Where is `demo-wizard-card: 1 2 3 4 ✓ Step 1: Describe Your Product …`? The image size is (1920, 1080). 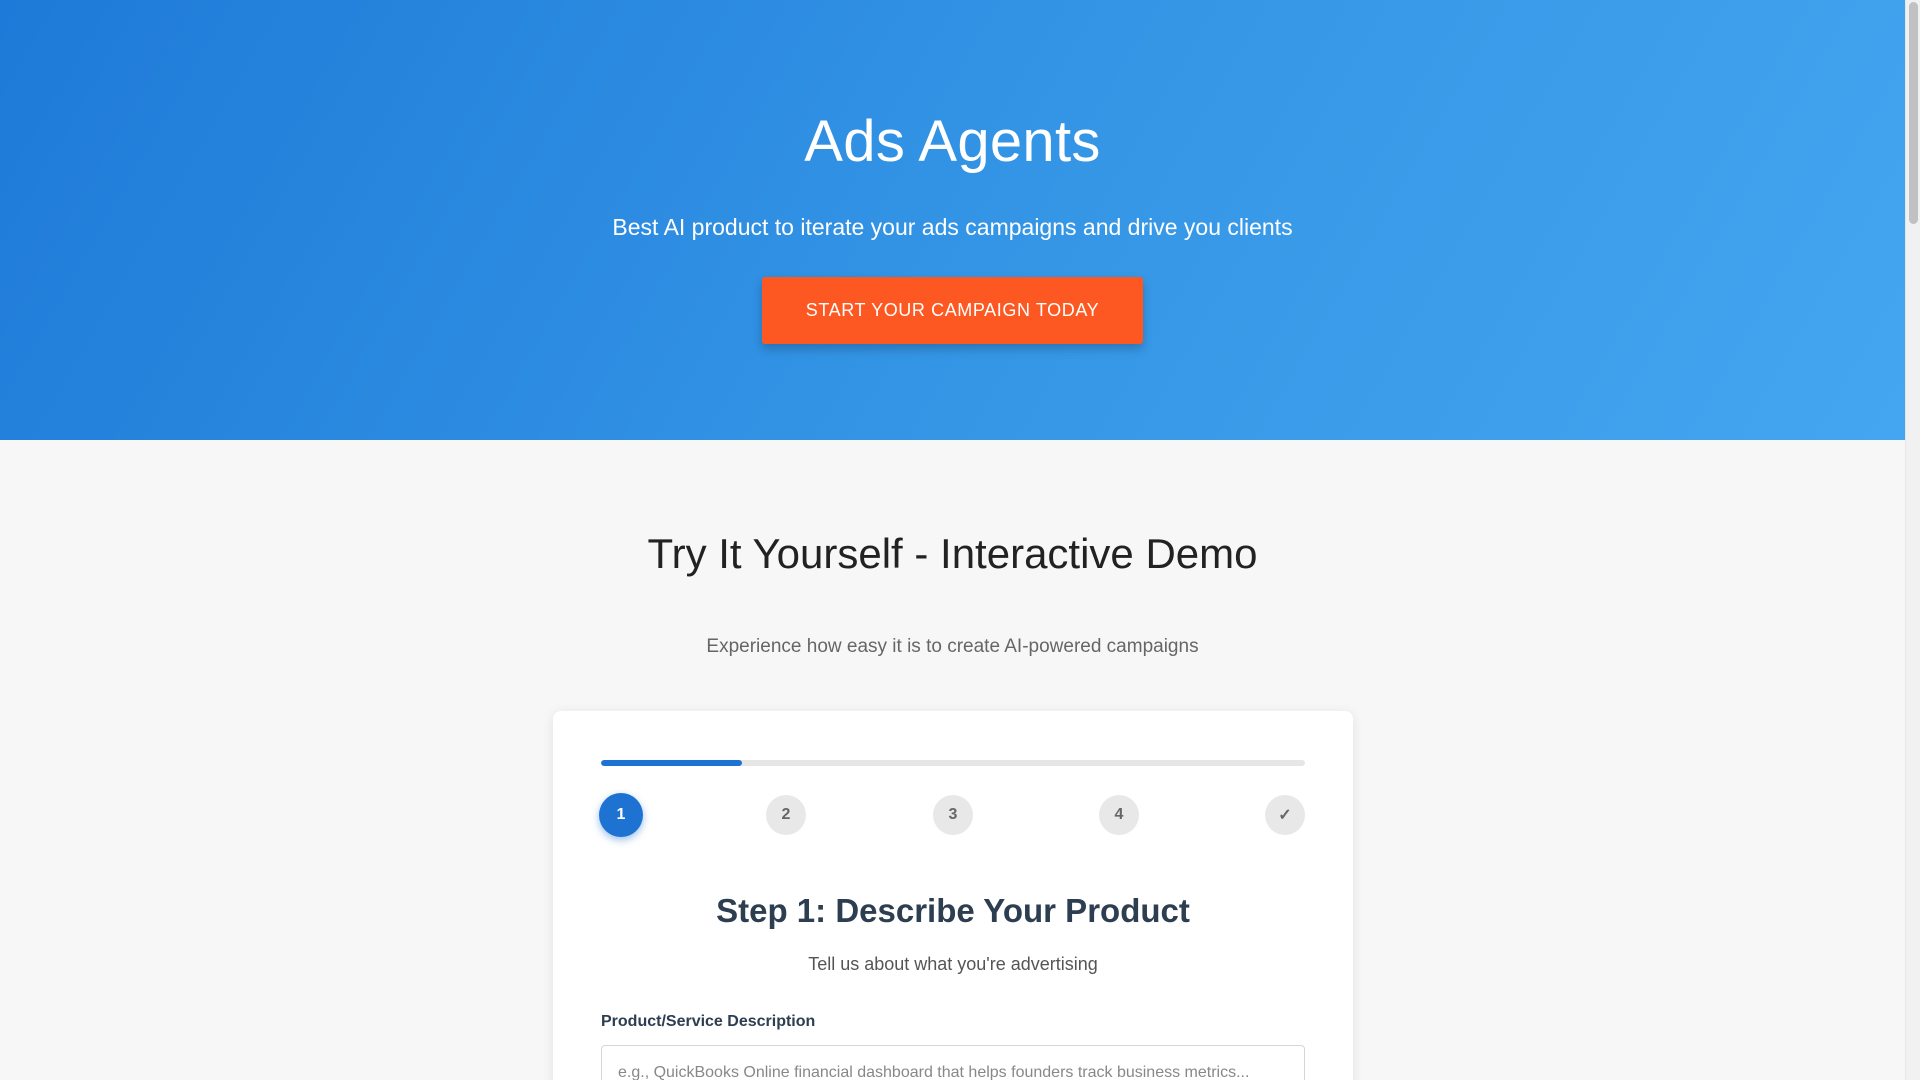 demo-wizard-card: 1 2 3 4 ✓ Step 1: Describe Your Product … is located at coordinates (953, 895).